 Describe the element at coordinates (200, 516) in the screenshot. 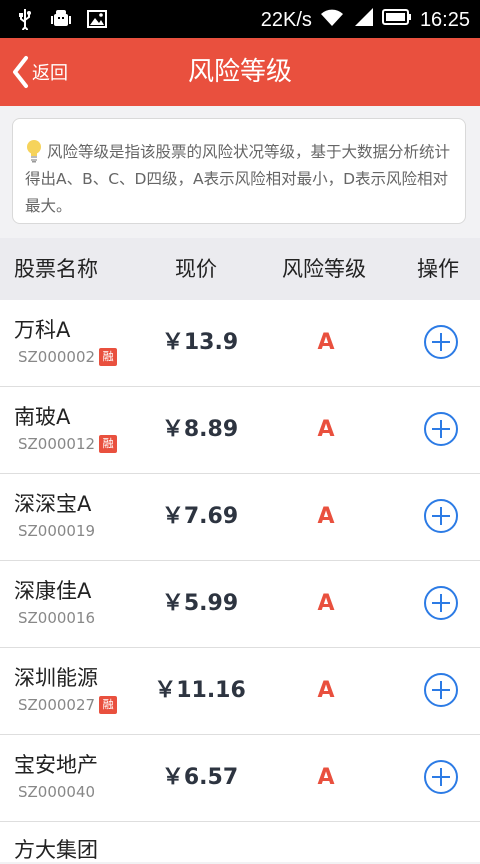

I see `stock-price: ￥7.69` at that location.